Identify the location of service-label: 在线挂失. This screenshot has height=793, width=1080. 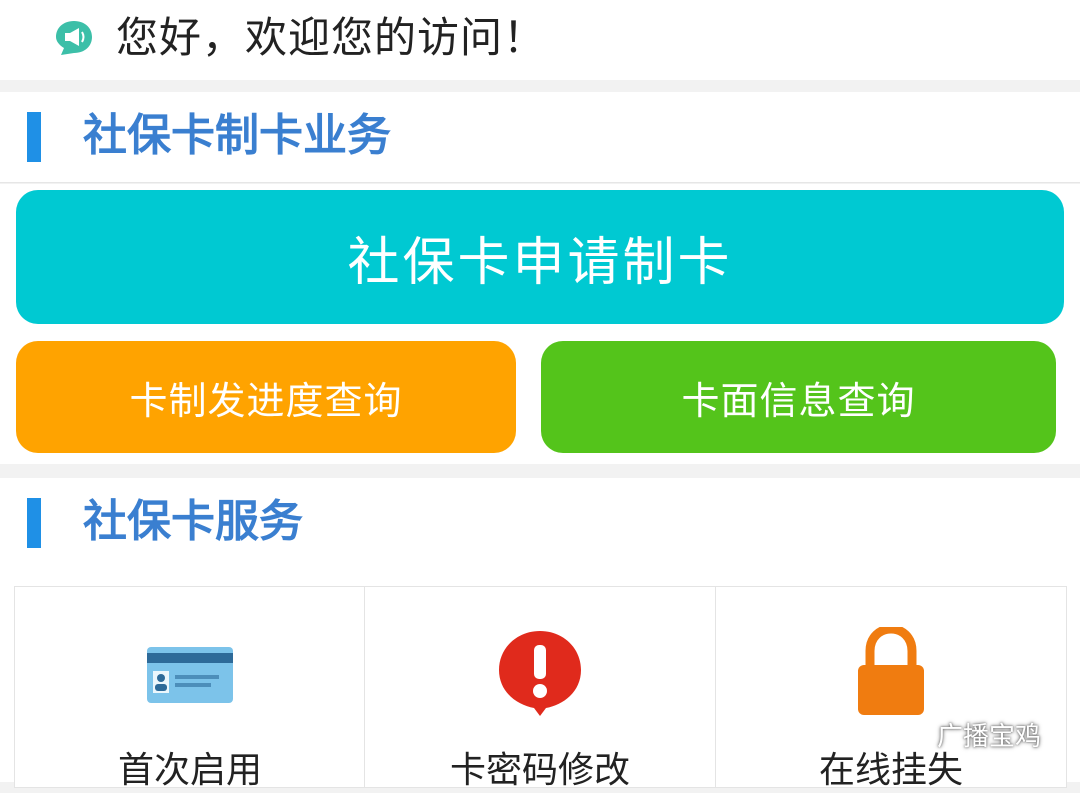
(890, 770).